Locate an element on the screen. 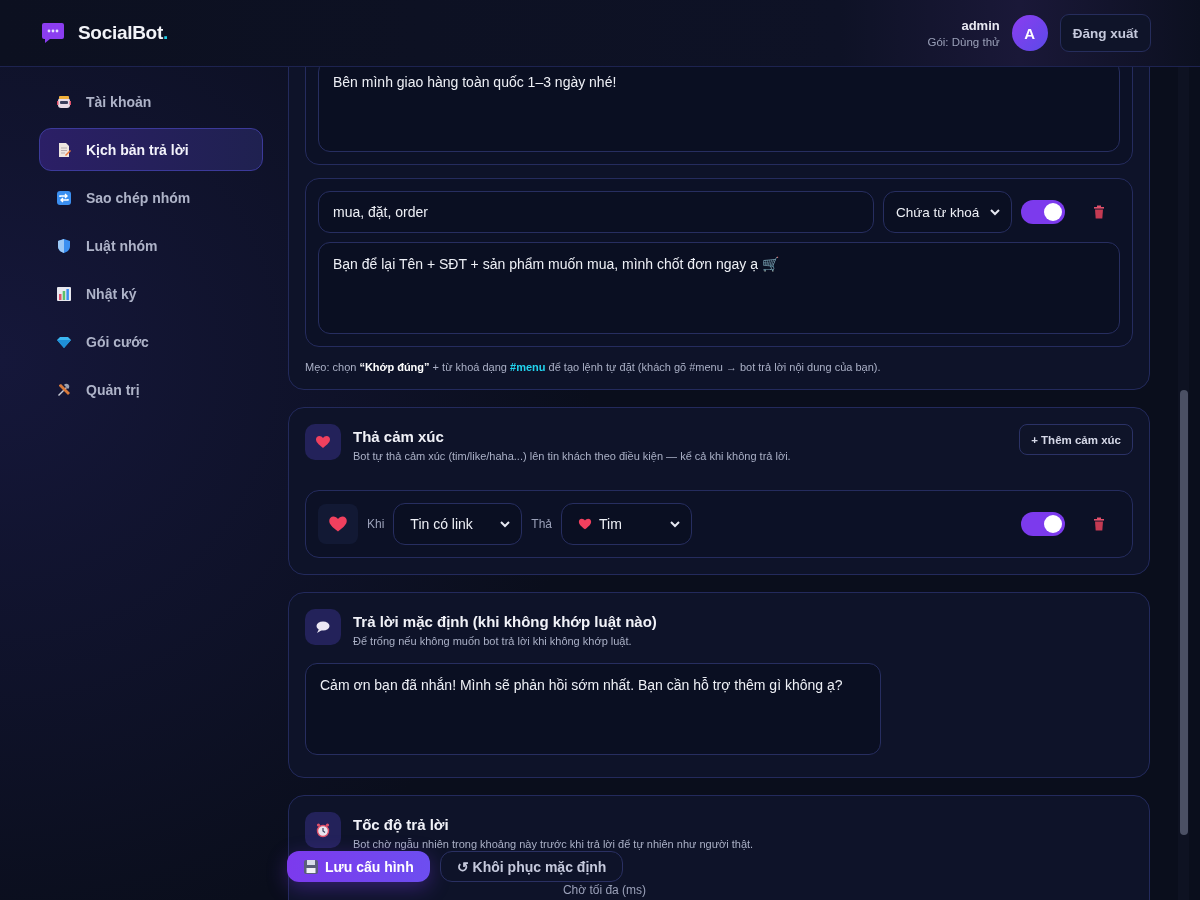  rule-toggle is located at coordinates (1043, 212).